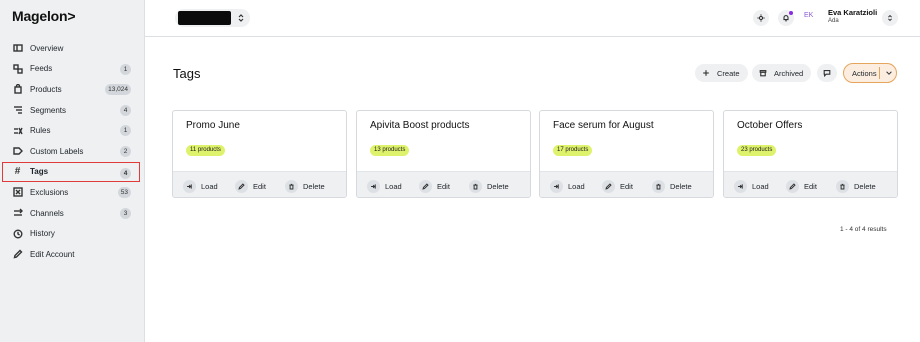 Image resolution: width=920 pixels, height=342 pixels. Describe the element at coordinates (72, 48) in the screenshot. I see `sidebar-item-overview: Overview` at that location.